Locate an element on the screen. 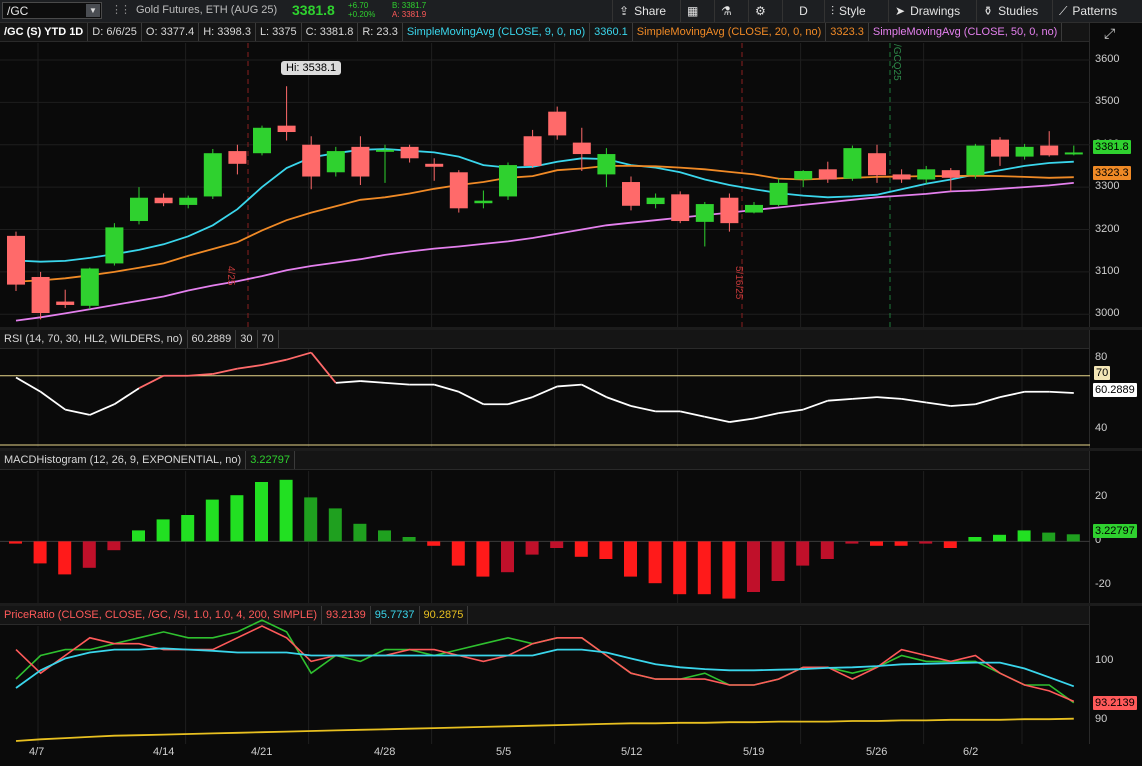  sma20-label: SimpleMovingAvg (CLOSE, 20, 0, no) is located at coordinates (730, 32).